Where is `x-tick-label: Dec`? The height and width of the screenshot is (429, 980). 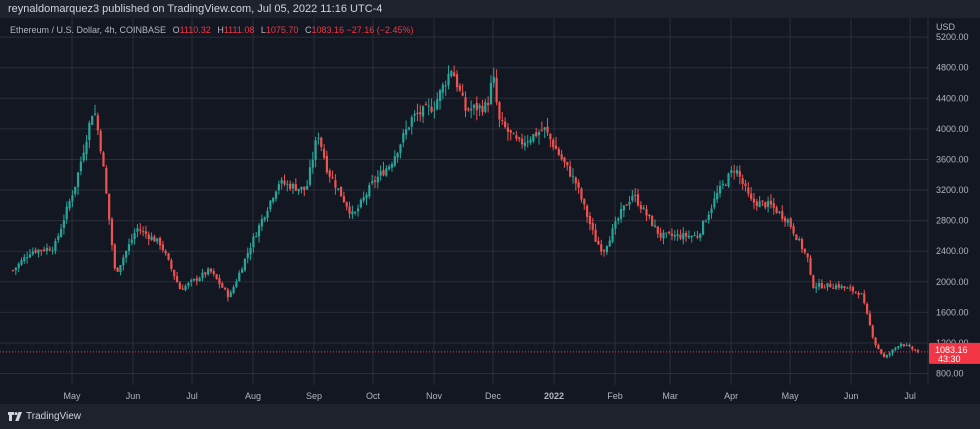 x-tick-label: Dec is located at coordinates (493, 396).